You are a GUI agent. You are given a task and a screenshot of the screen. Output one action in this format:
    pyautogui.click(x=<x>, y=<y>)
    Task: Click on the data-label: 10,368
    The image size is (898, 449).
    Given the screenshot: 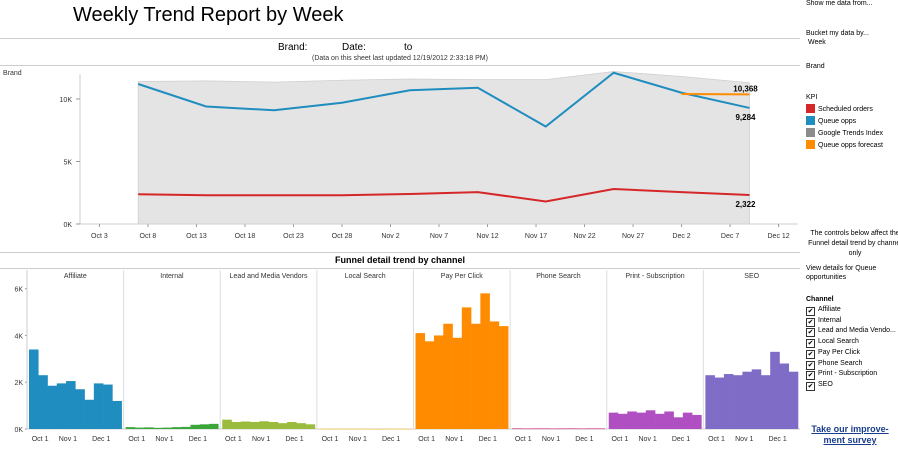 What is the action you would take?
    pyautogui.click(x=745, y=88)
    